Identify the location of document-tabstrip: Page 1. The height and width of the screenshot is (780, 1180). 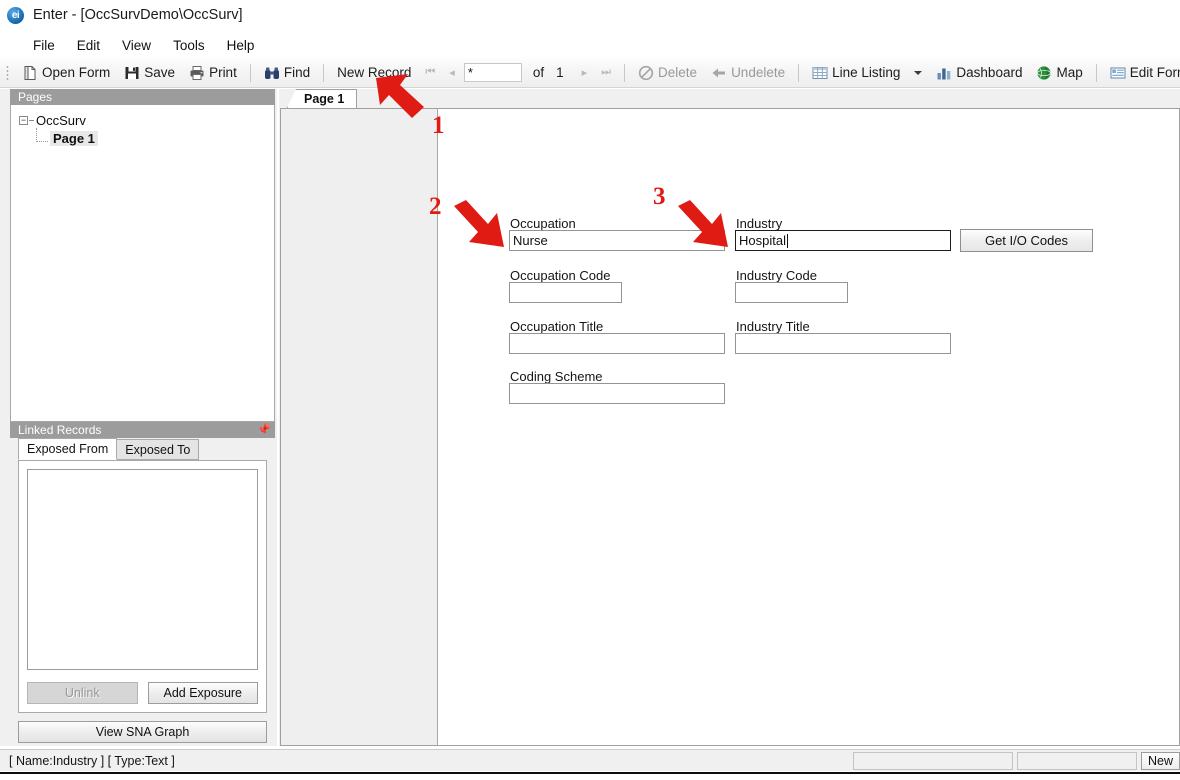
(729, 98).